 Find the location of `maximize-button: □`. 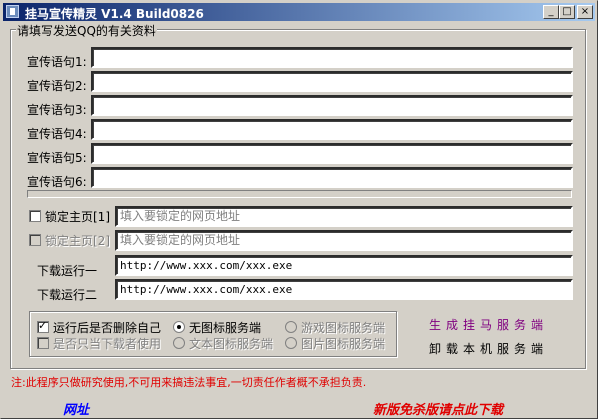

maximize-button: □ is located at coordinates (567, 12).